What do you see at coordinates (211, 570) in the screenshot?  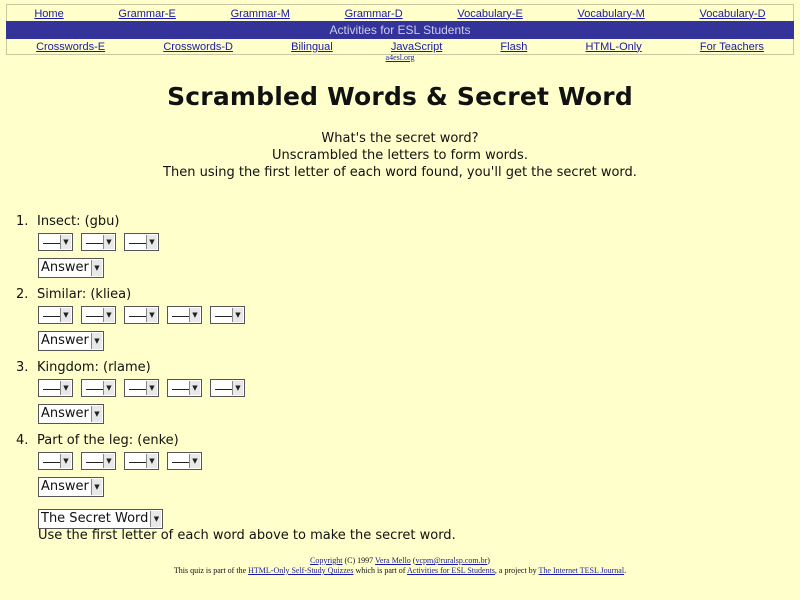 I see `footer-text: This quiz is part of the` at bounding box center [211, 570].